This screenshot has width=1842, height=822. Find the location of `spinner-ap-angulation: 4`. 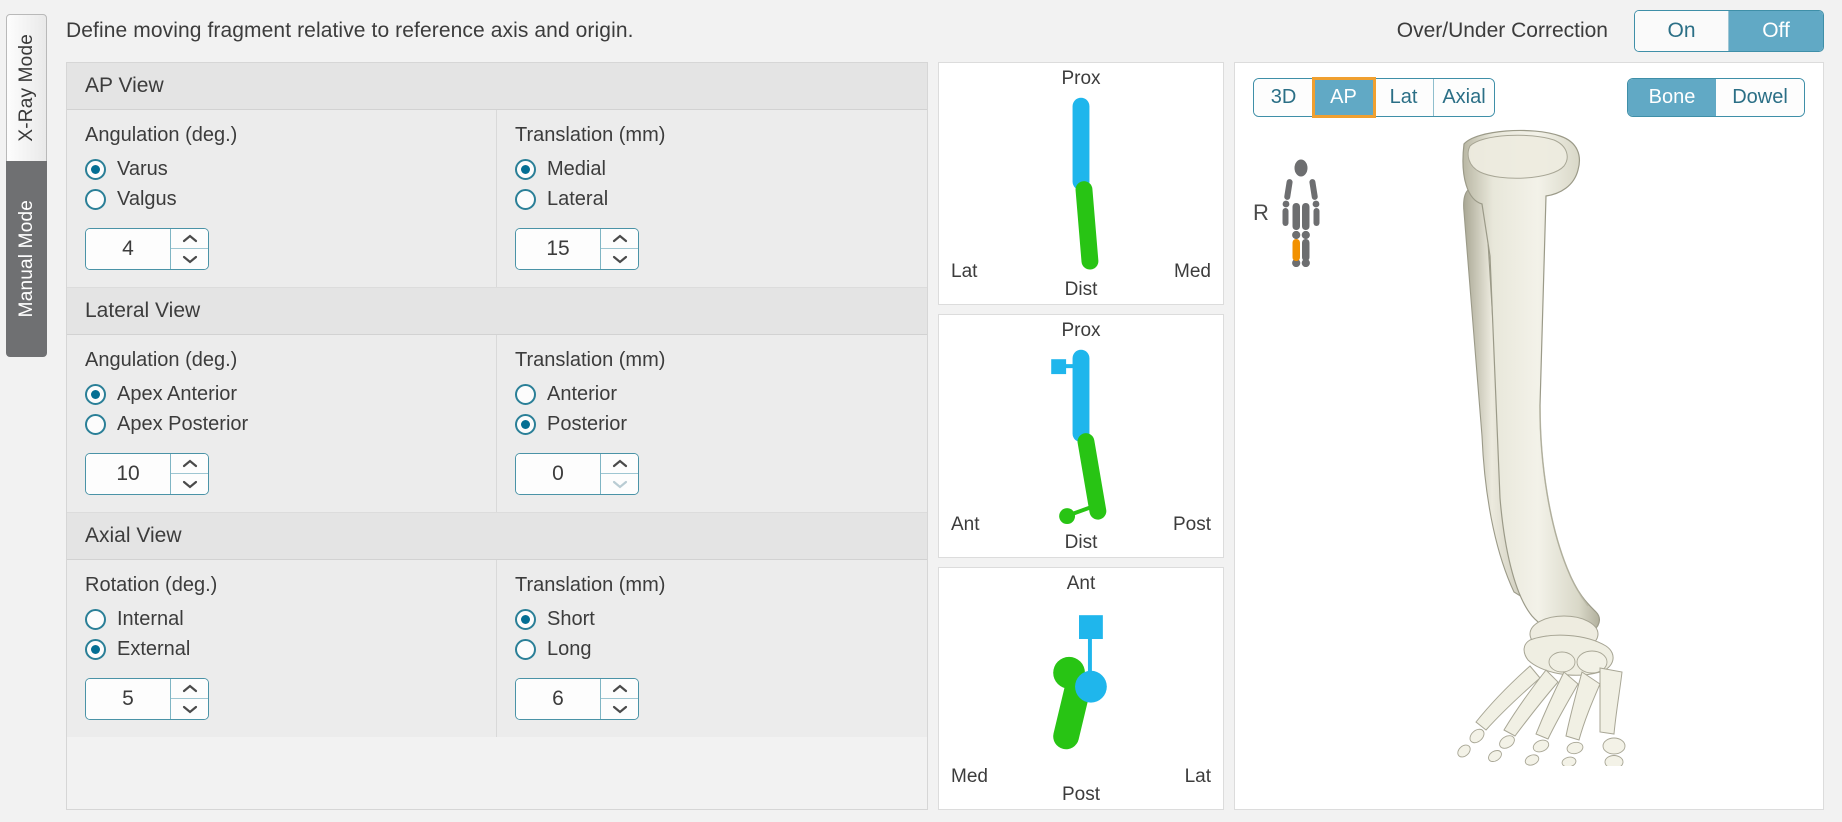

spinner-ap-angulation: 4 is located at coordinates (147, 249).